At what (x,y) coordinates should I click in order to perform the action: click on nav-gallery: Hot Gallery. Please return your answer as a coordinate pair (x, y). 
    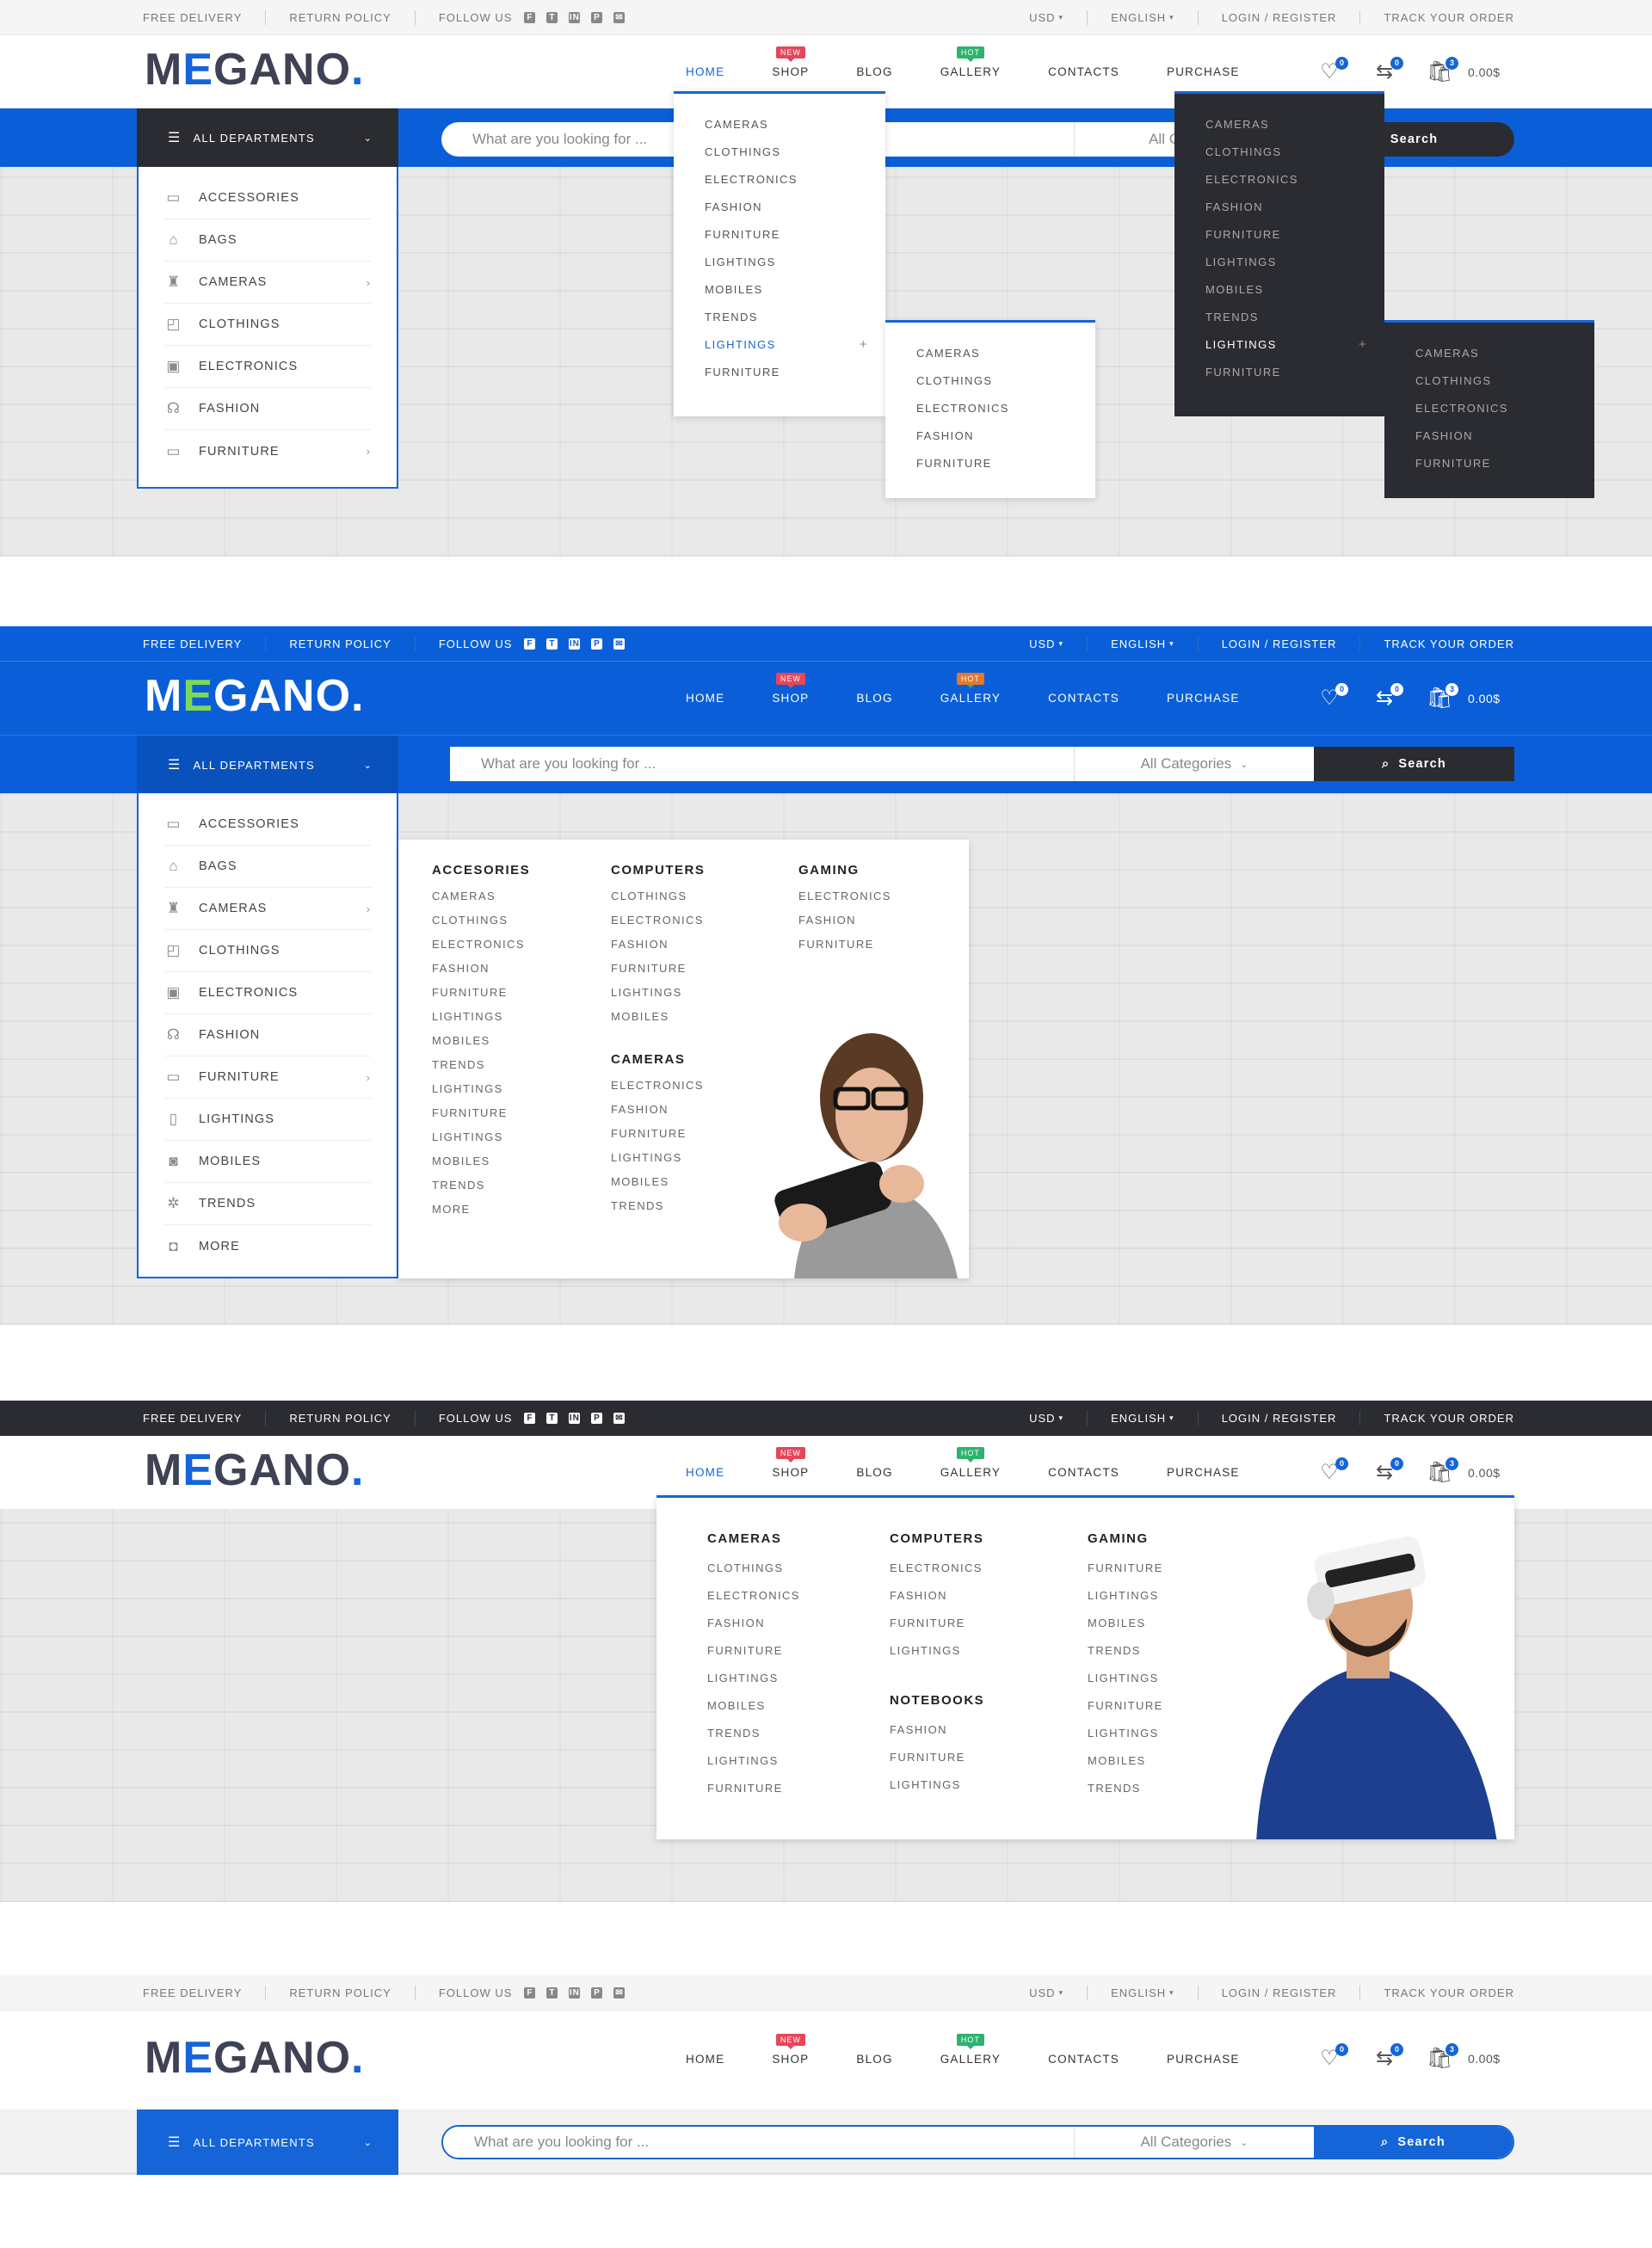
    Looking at the image, I should click on (970, 2049).